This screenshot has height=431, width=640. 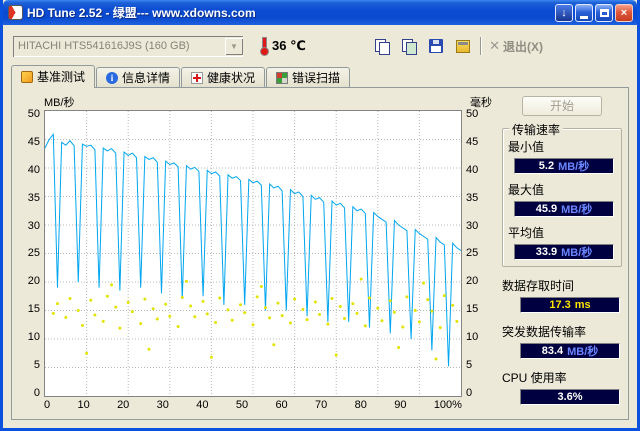 What do you see at coordinates (472, 197) in the screenshot?
I see `tick-label: 35` at bounding box center [472, 197].